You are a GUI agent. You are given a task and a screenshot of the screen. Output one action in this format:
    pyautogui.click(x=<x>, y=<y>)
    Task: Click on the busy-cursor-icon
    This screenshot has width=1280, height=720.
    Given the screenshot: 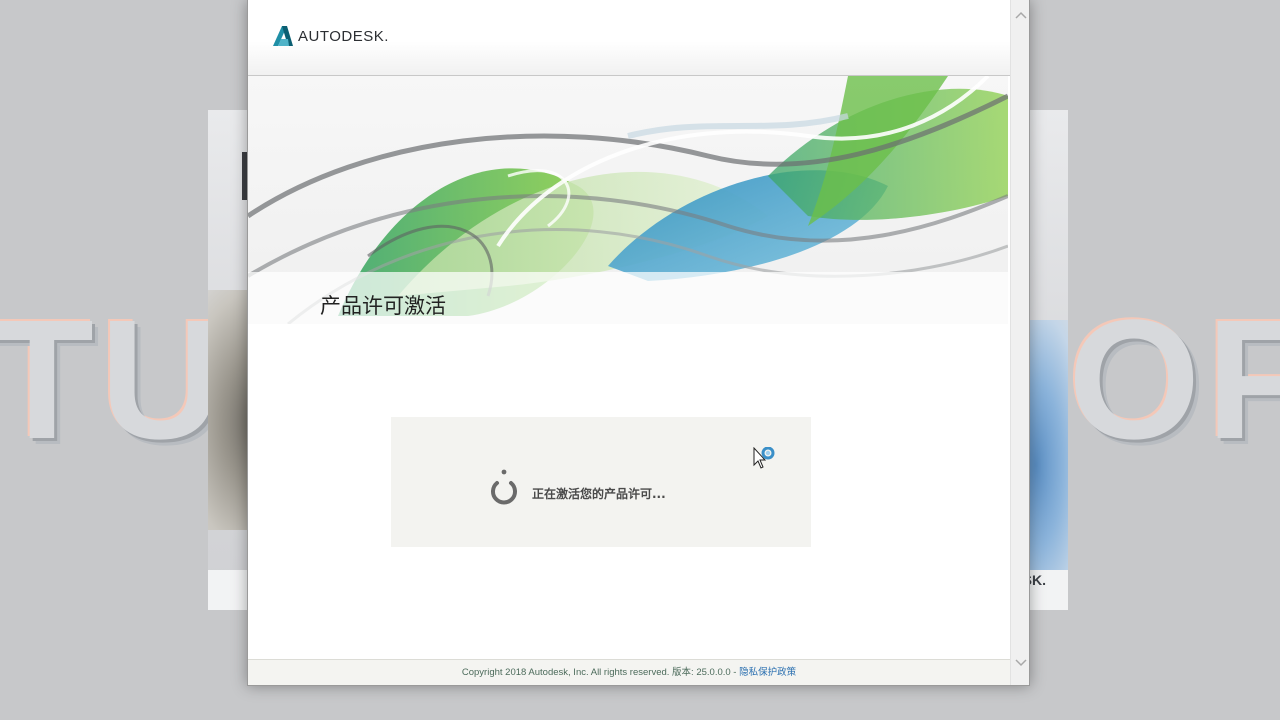 What is the action you would take?
    pyautogui.click(x=764, y=458)
    